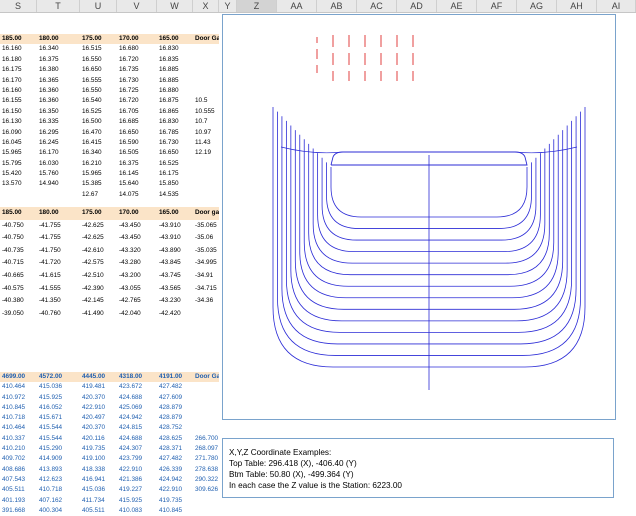  I want to click on cell: -34.715, so click(206, 289).